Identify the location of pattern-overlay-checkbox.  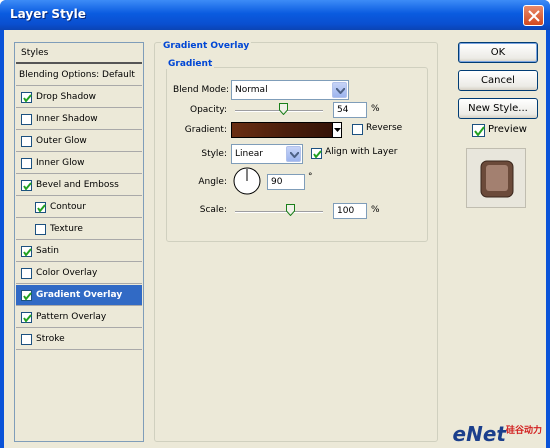
(26, 317).